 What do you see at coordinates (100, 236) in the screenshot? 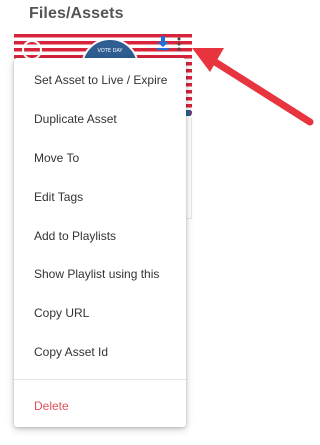
I see `menu-item-add-to-playlists: Add to Playlists` at bounding box center [100, 236].